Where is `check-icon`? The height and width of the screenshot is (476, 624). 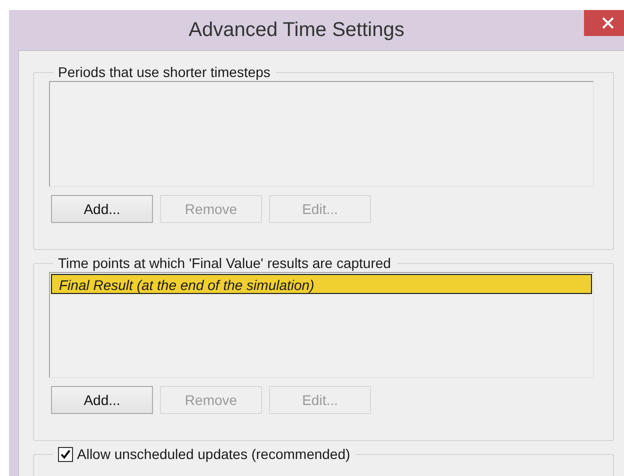 check-icon is located at coordinates (65, 454).